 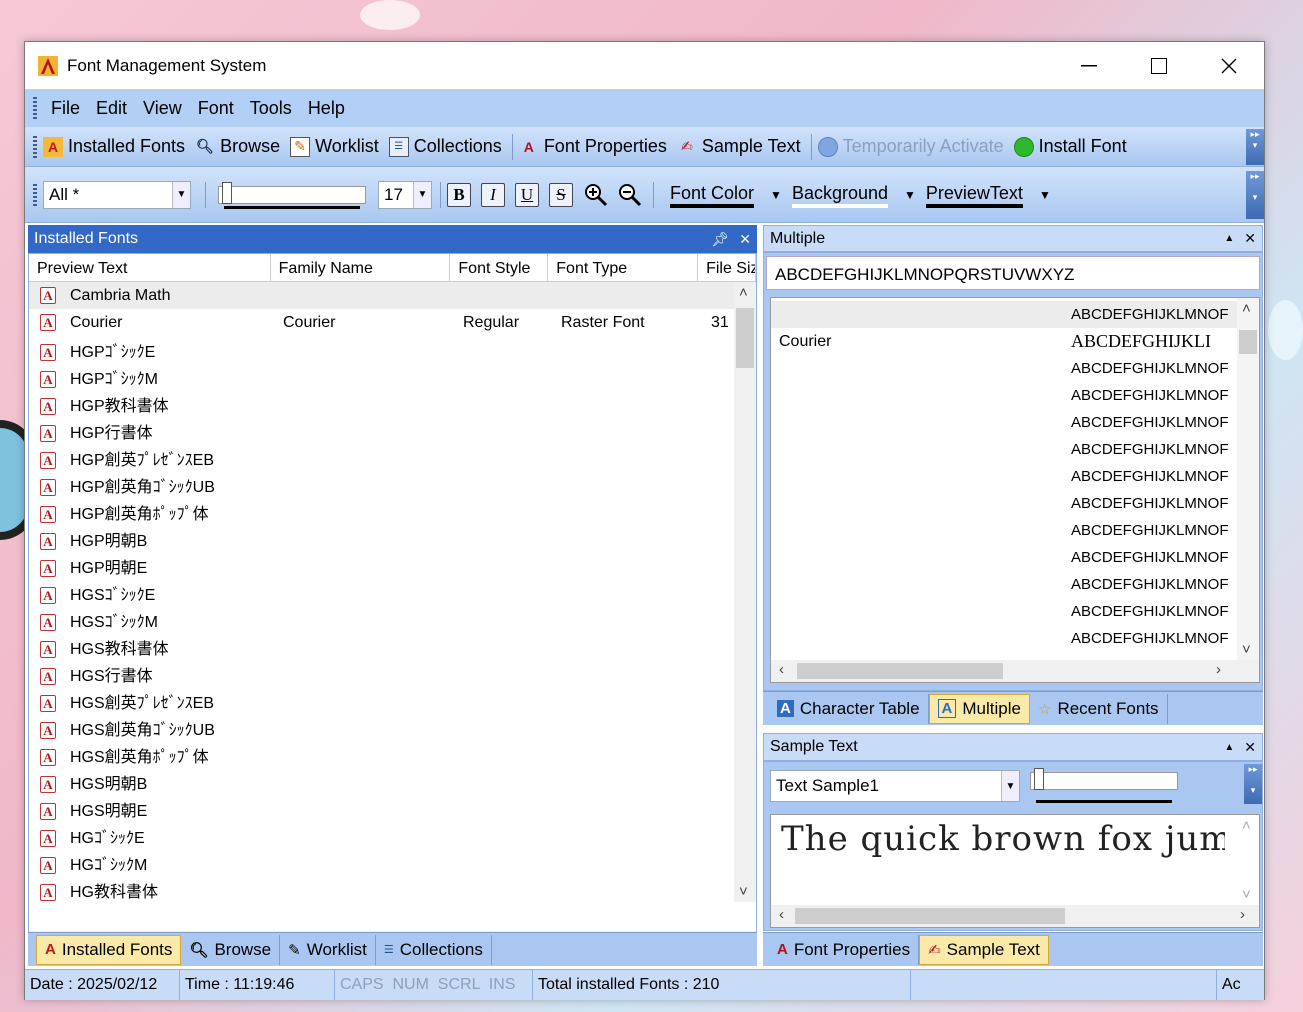 What do you see at coordinates (392, 673) in the screenshot?
I see `table-row: A HGS行書体` at bounding box center [392, 673].